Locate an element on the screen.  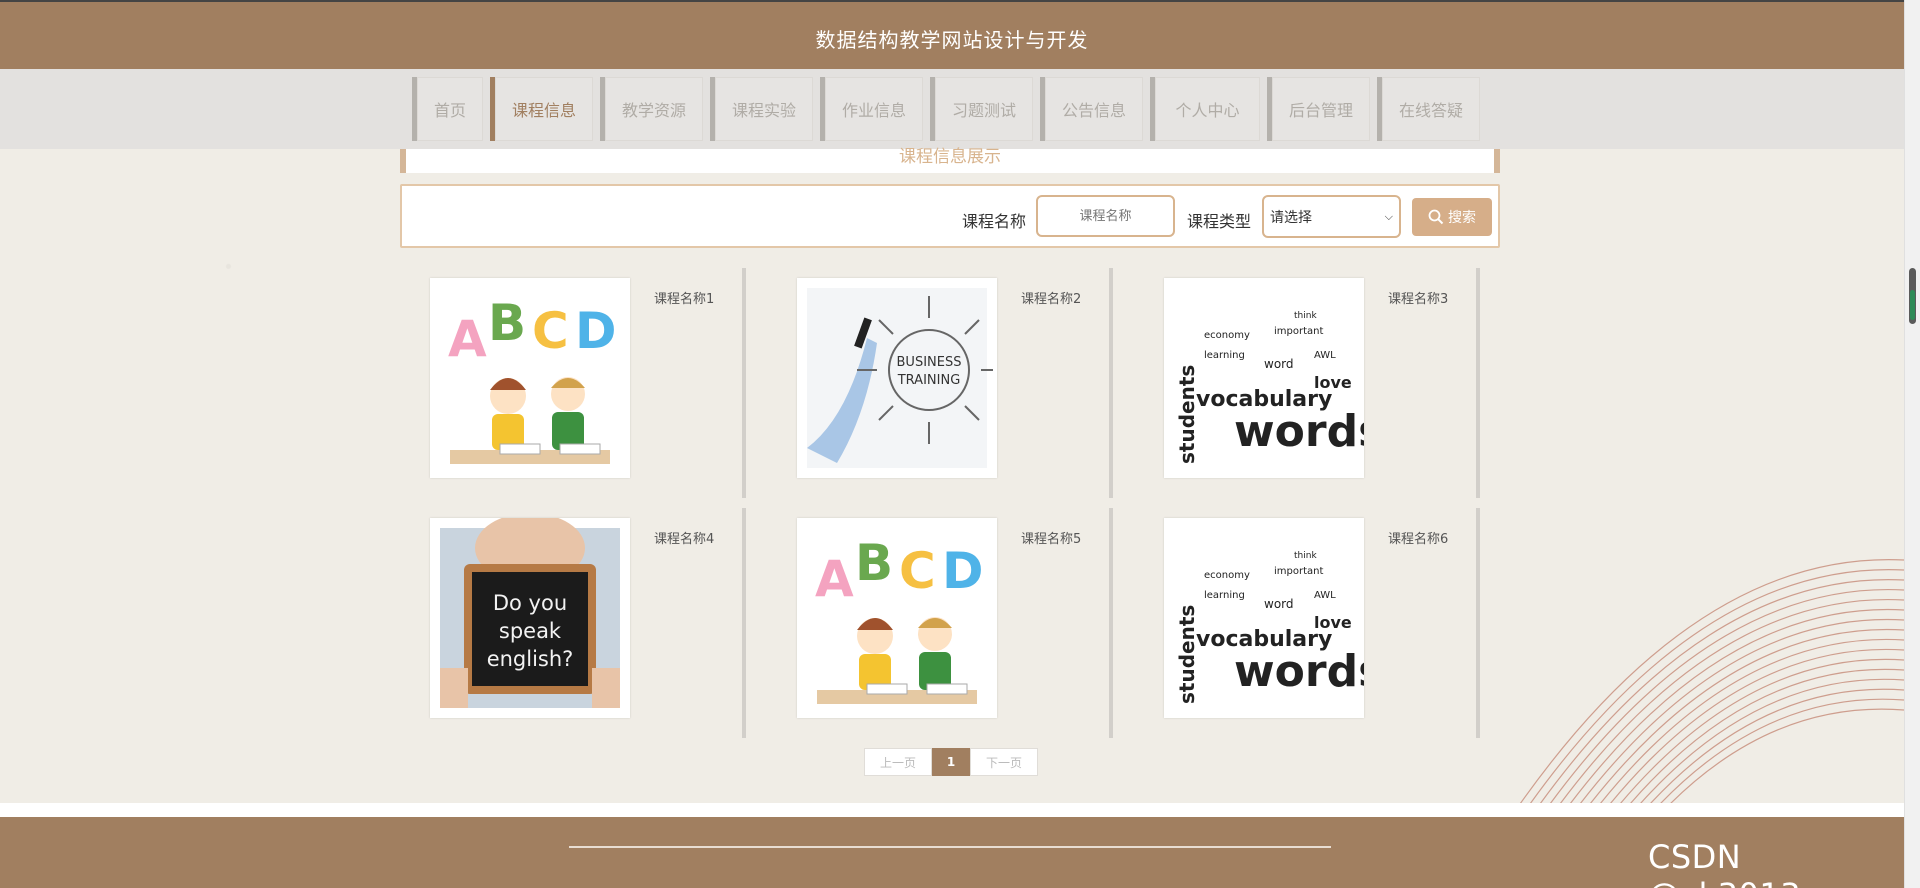
course-name-6: 课程名称6 is located at coordinates (1418, 537).